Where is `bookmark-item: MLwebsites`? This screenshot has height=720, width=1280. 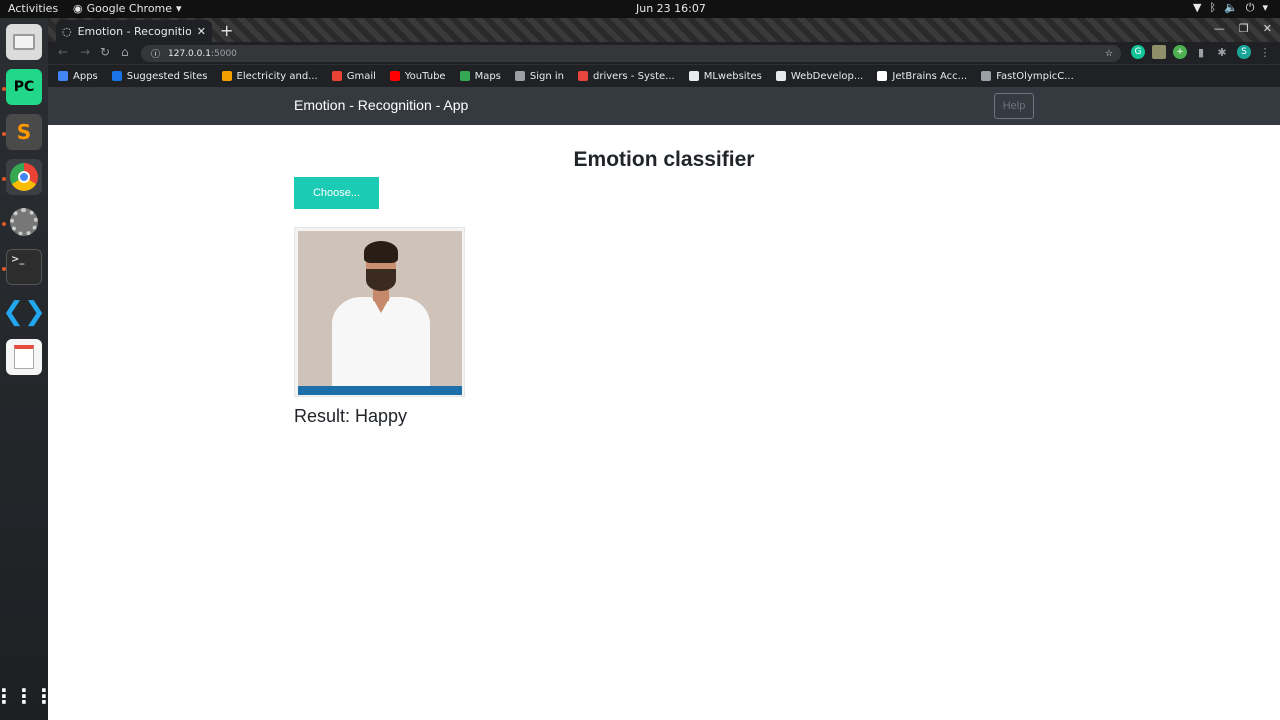
bookmark-item: MLwebsites is located at coordinates (725, 76).